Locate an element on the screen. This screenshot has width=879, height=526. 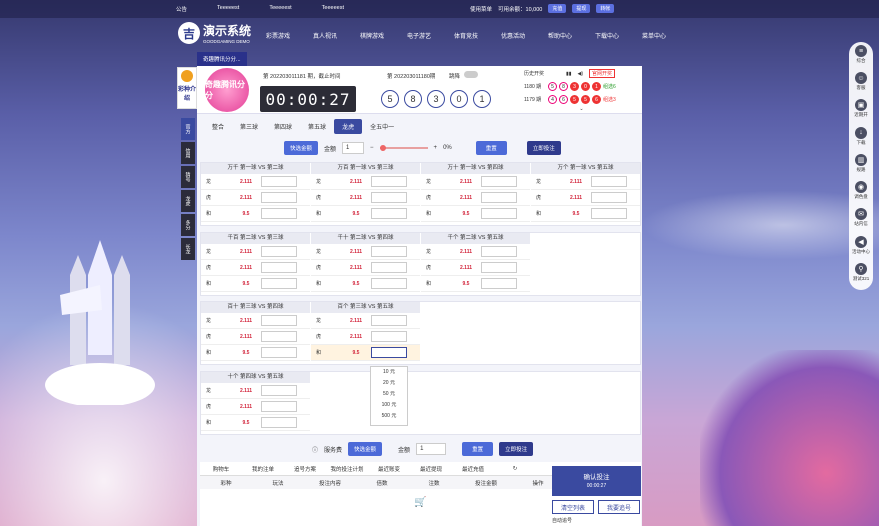
game-intro-button: 彩种介绍 is located at coordinates (187, 88).